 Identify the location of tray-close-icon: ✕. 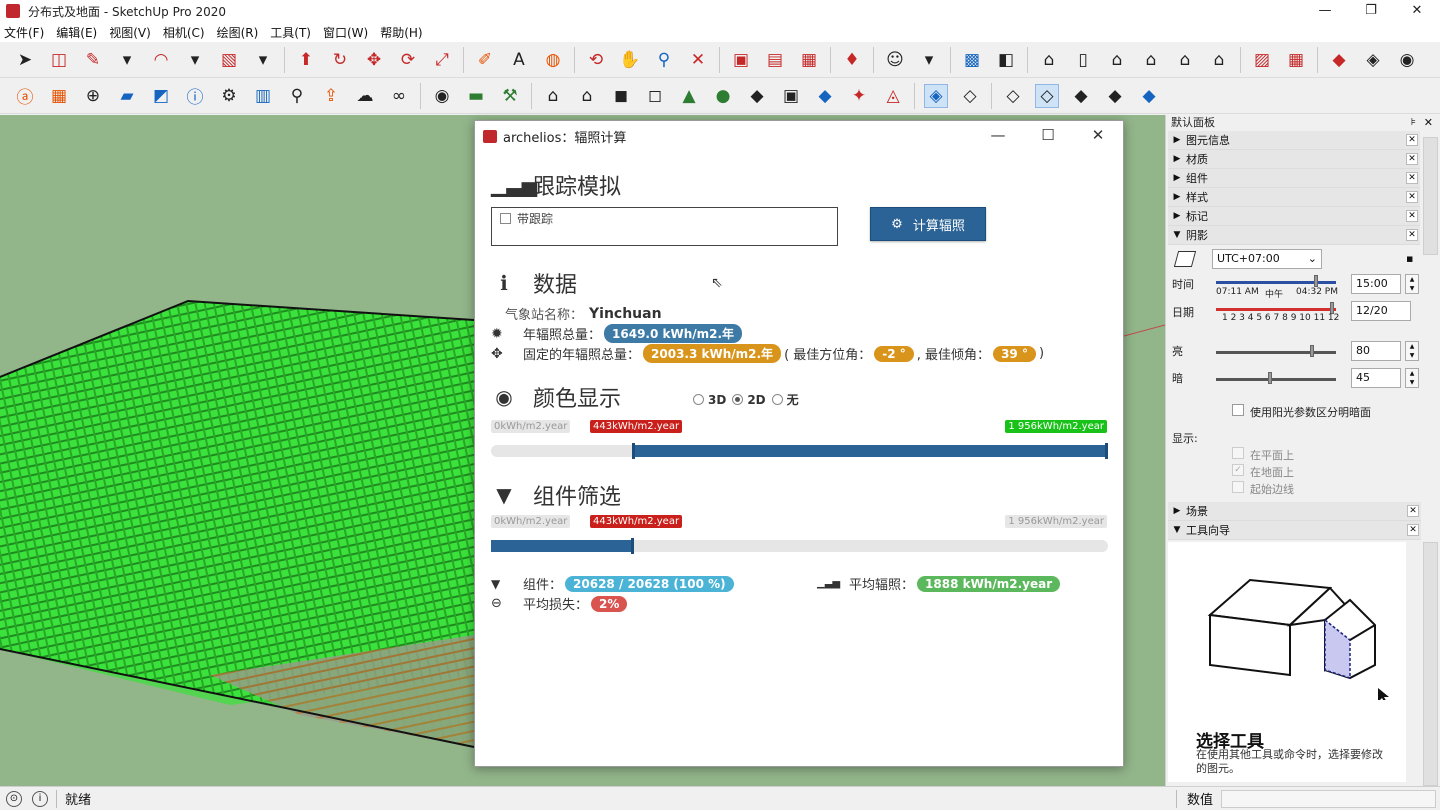
(1428, 122).